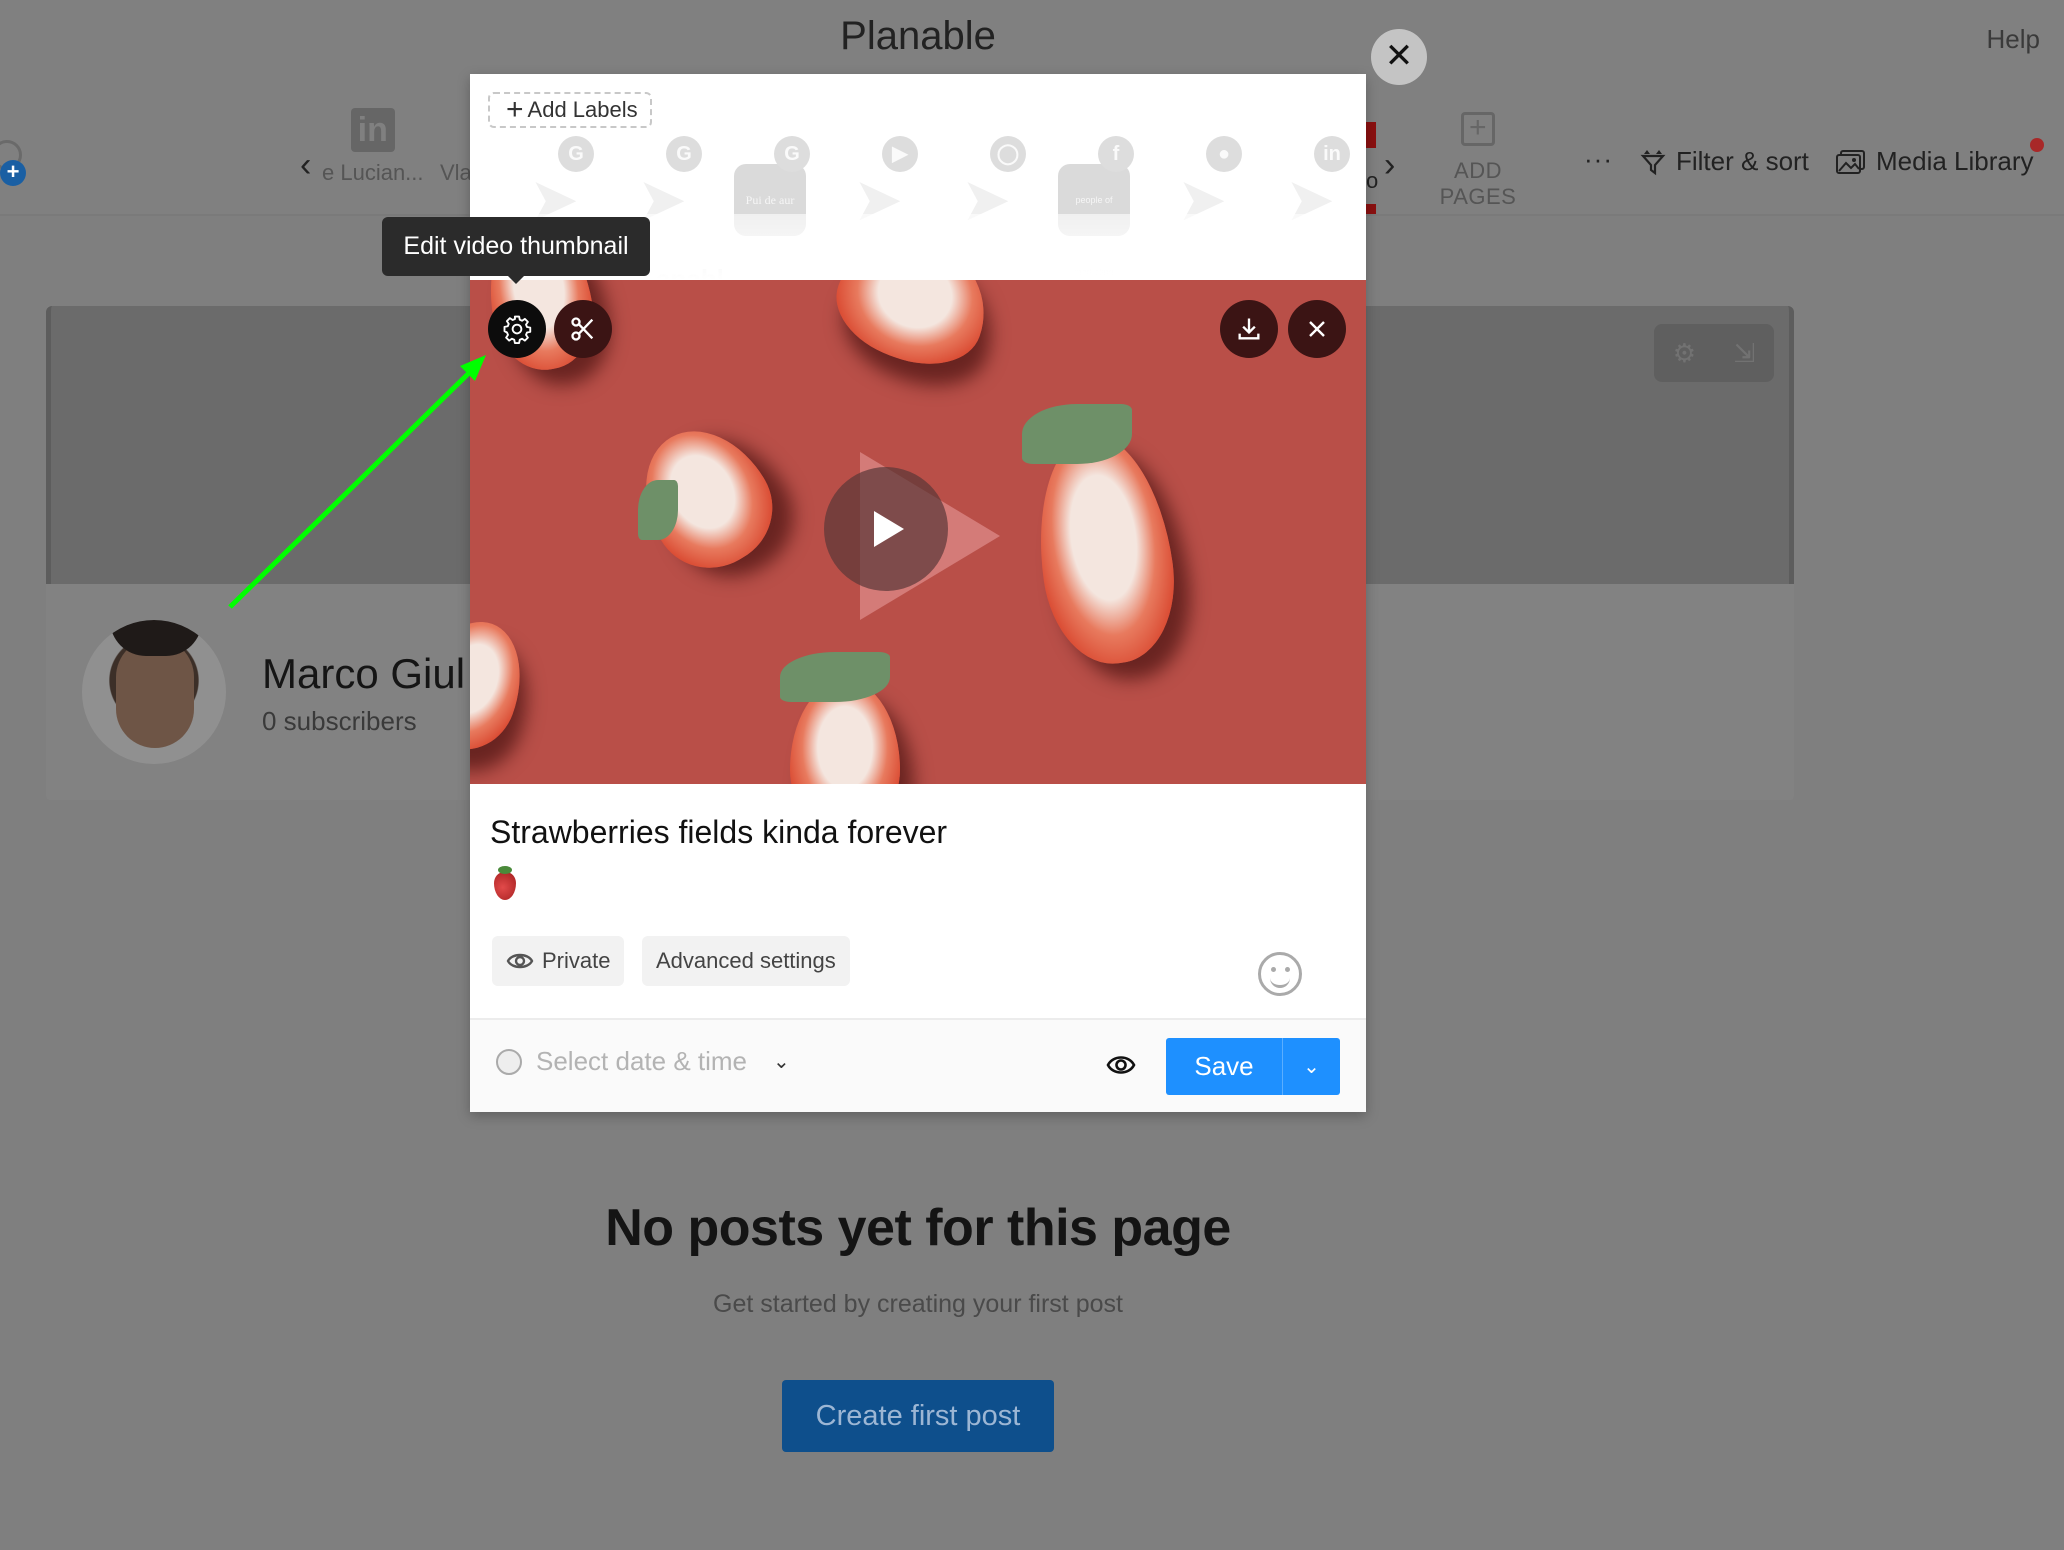 This screenshot has width=2064, height=1550. I want to click on download-video-button, so click(1249, 329).